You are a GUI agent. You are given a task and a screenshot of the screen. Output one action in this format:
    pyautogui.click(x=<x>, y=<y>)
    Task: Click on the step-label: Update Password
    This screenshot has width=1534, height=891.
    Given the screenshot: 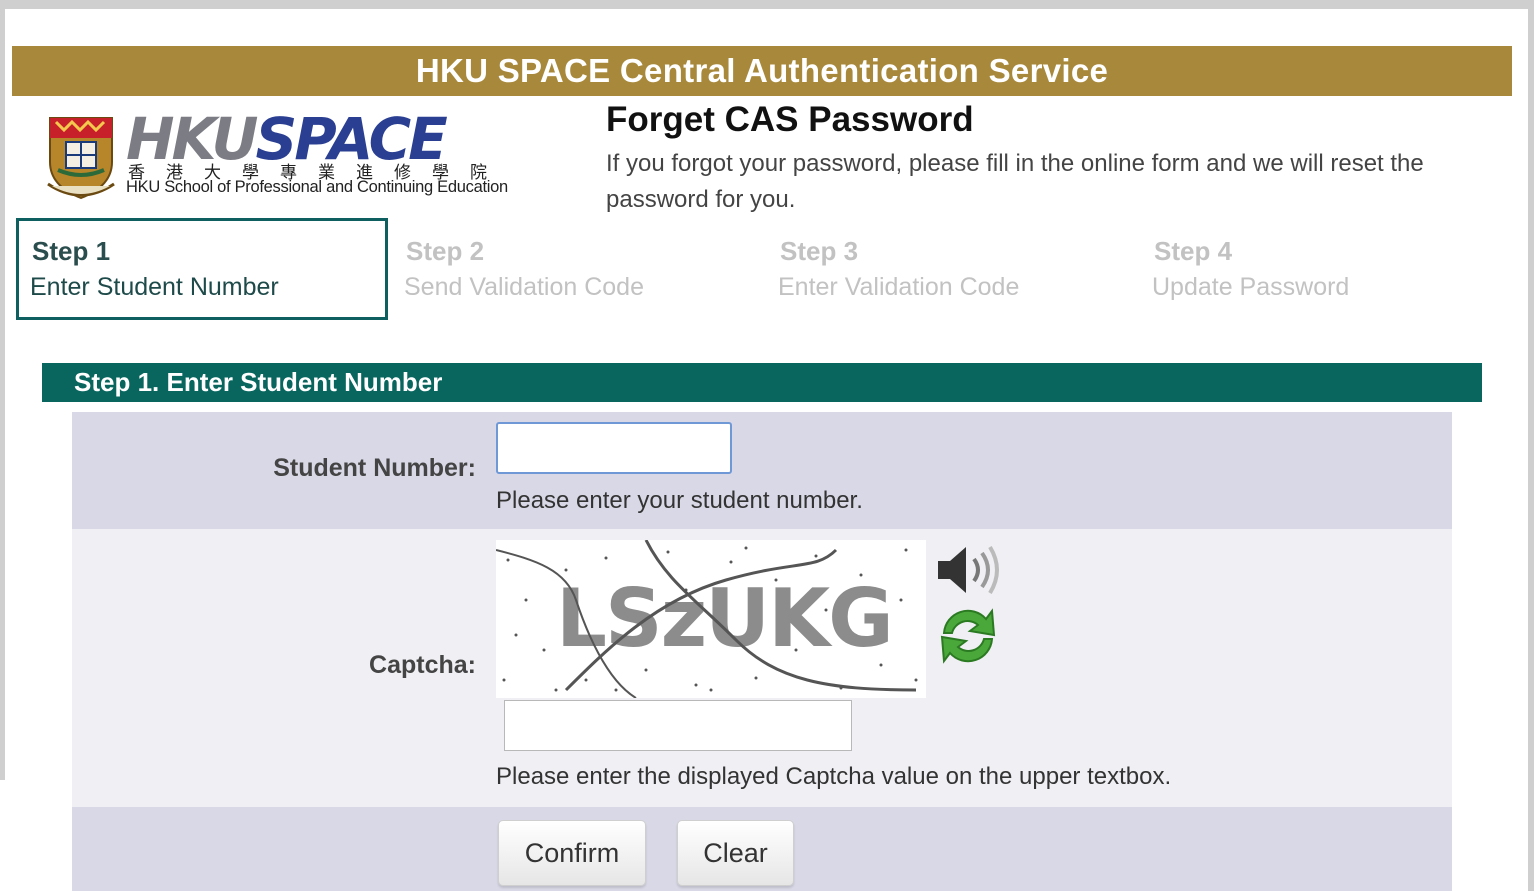 What is the action you would take?
    pyautogui.click(x=1251, y=287)
    